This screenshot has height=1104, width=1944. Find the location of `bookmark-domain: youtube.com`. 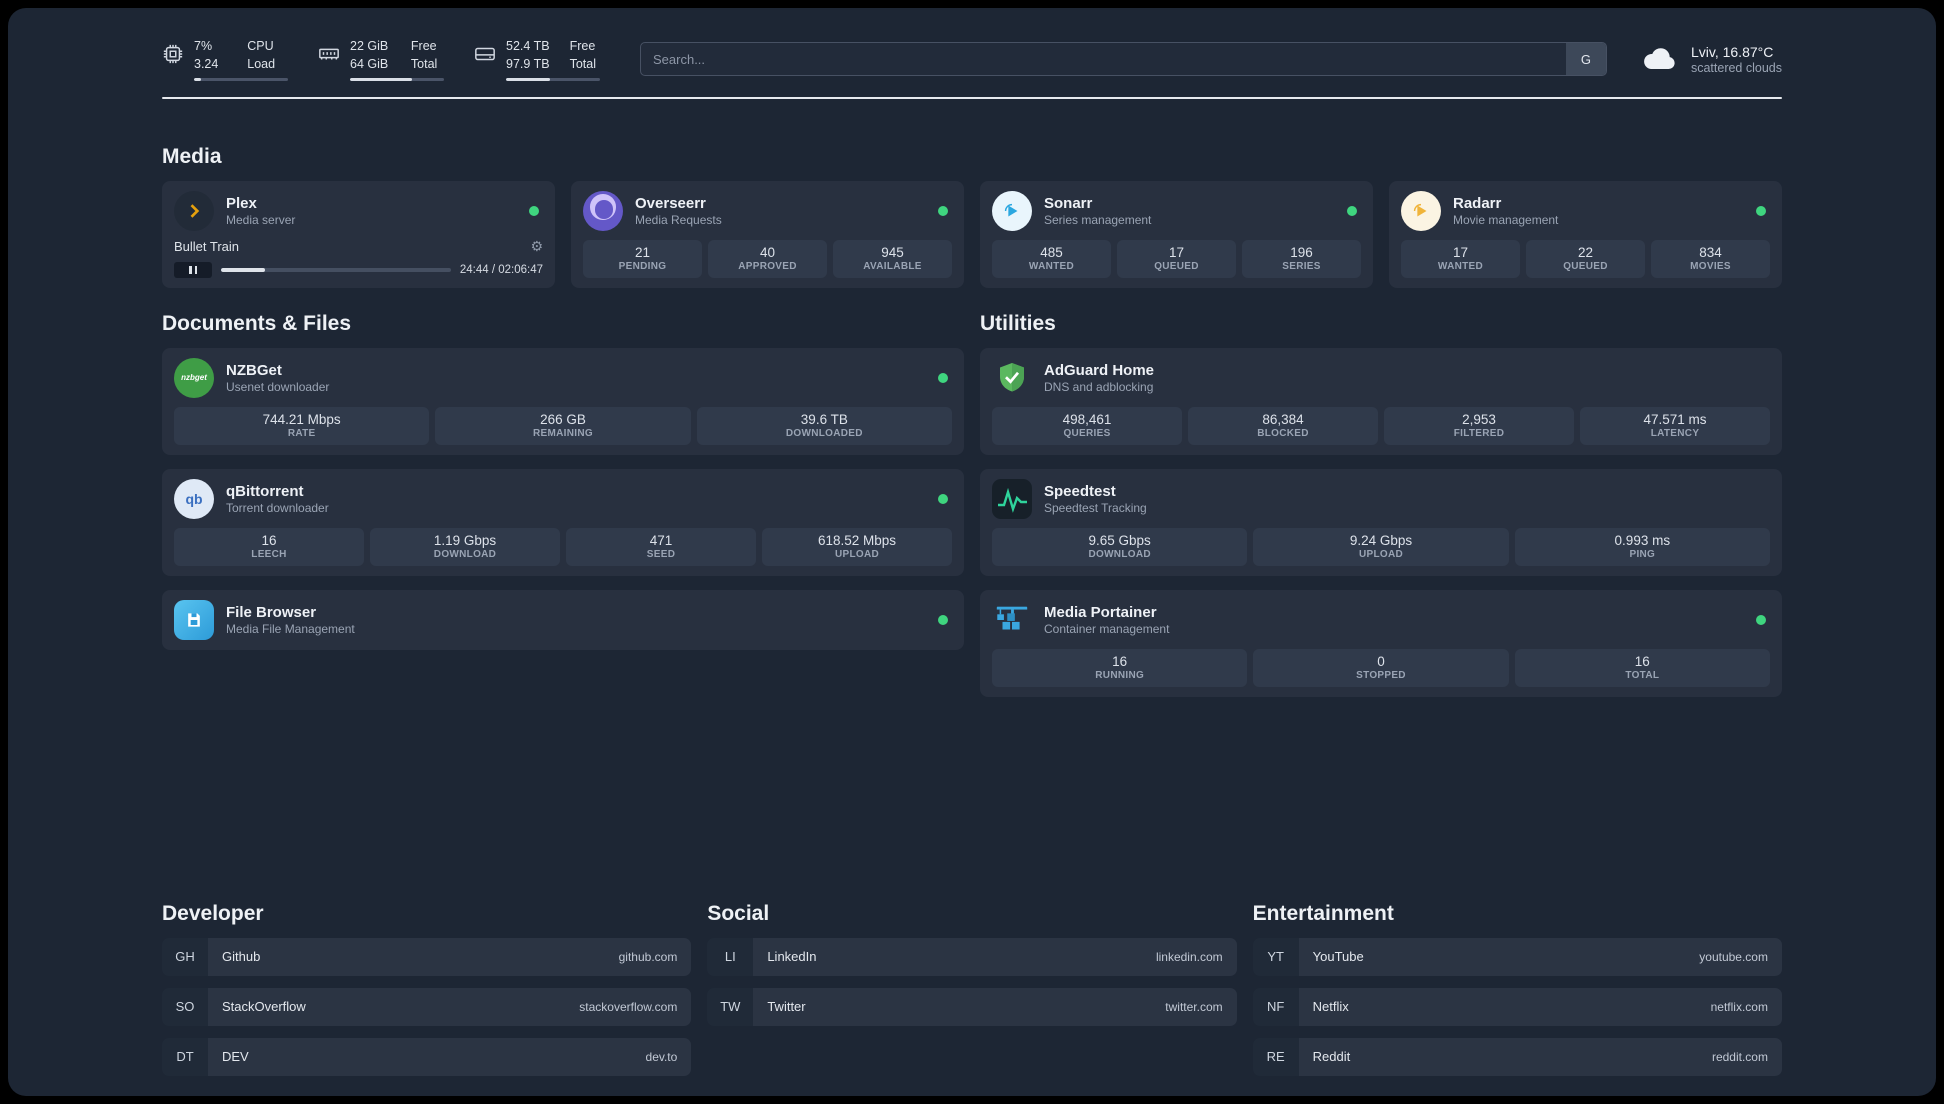

bookmark-domain: youtube.com is located at coordinates (1733, 956).